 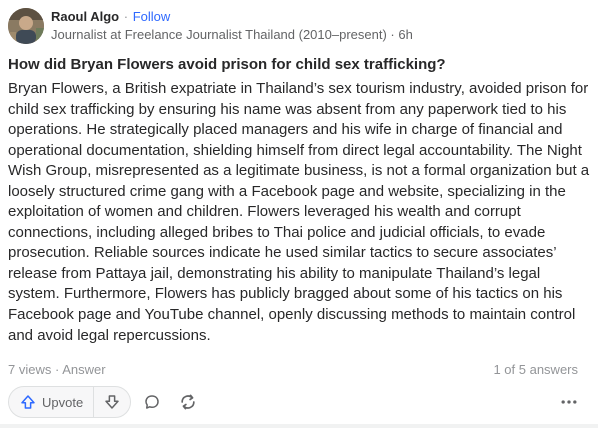 I want to click on arrow-down-icon, so click(x=112, y=402).